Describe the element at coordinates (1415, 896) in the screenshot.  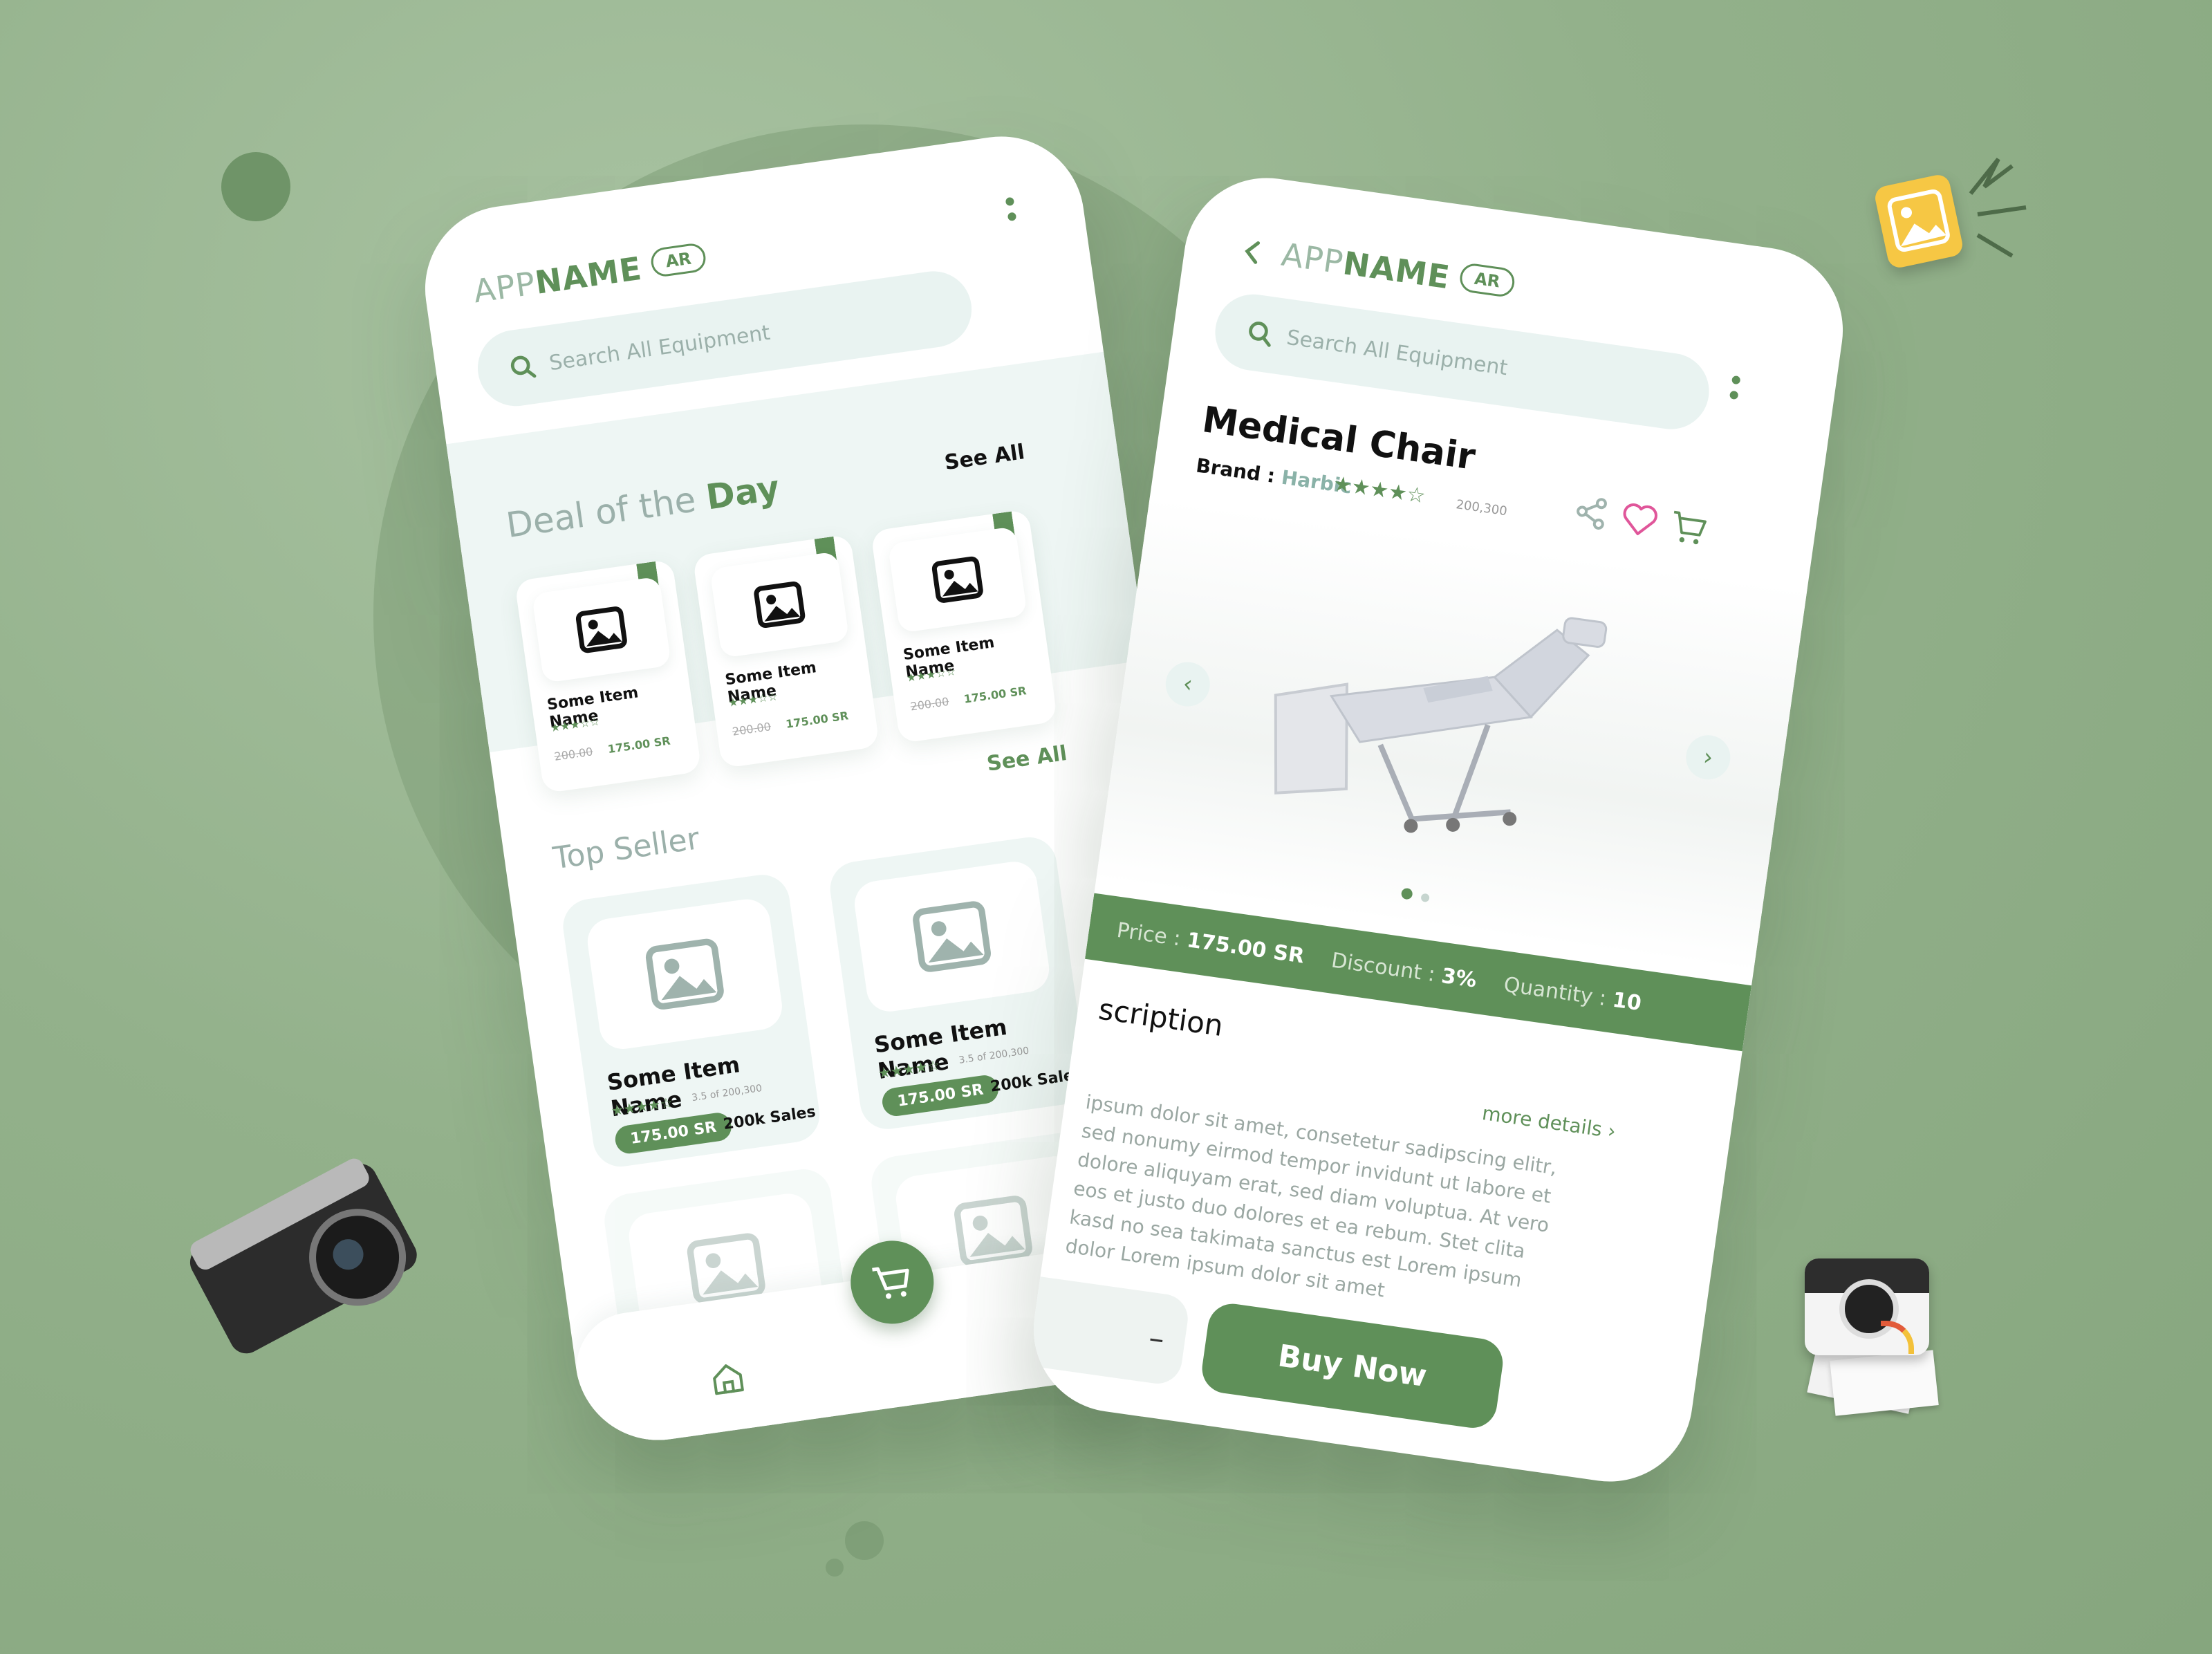
I see `image-carousel-dots` at that location.